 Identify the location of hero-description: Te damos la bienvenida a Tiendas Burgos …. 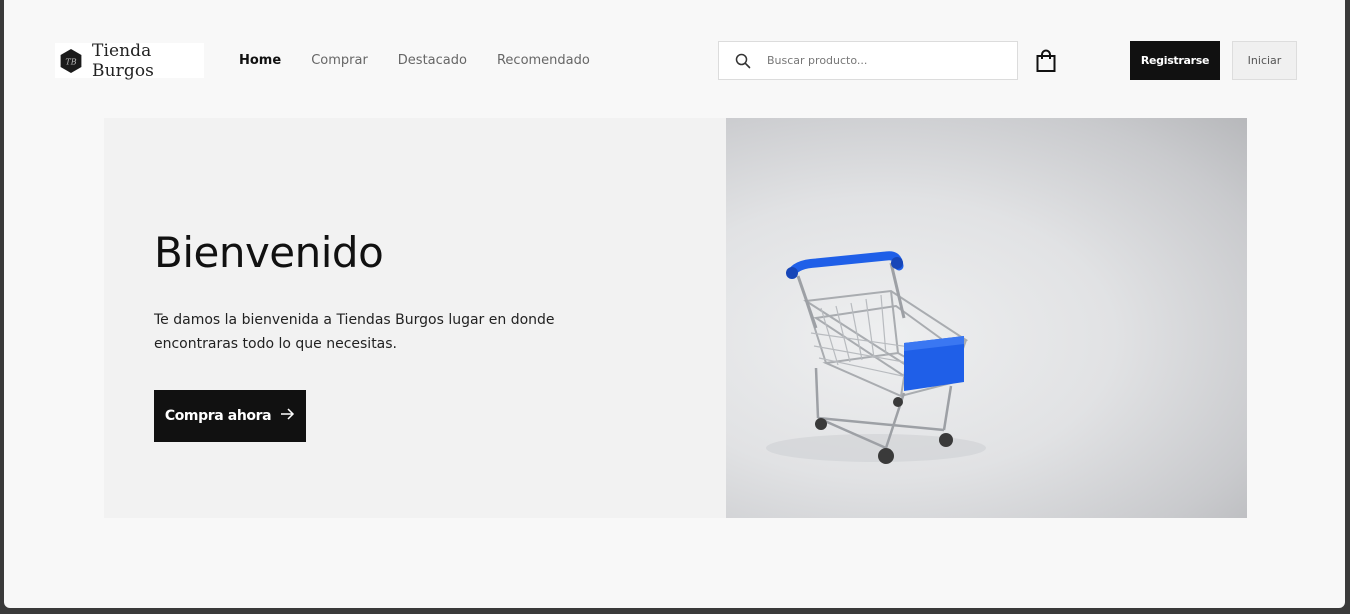
(354, 332).